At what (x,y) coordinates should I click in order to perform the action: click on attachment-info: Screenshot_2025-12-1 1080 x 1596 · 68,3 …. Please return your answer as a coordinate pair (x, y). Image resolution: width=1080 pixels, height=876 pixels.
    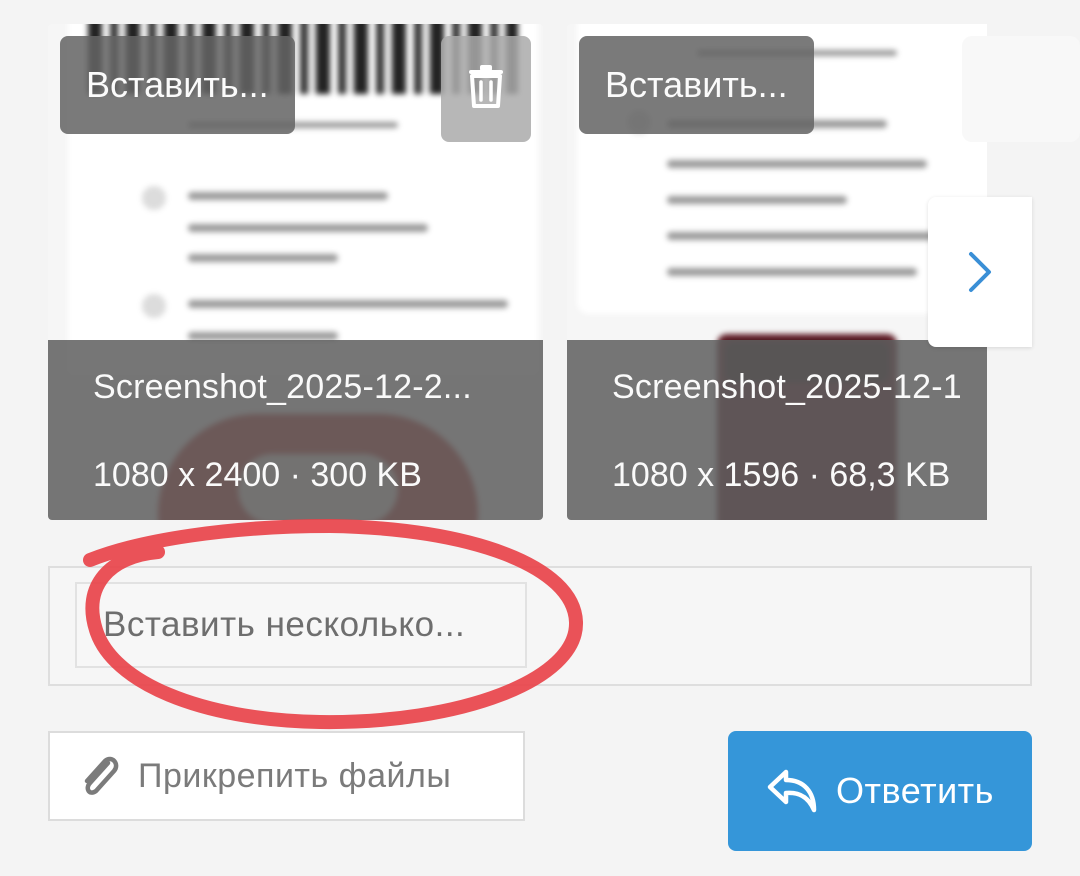
    Looking at the image, I should click on (777, 430).